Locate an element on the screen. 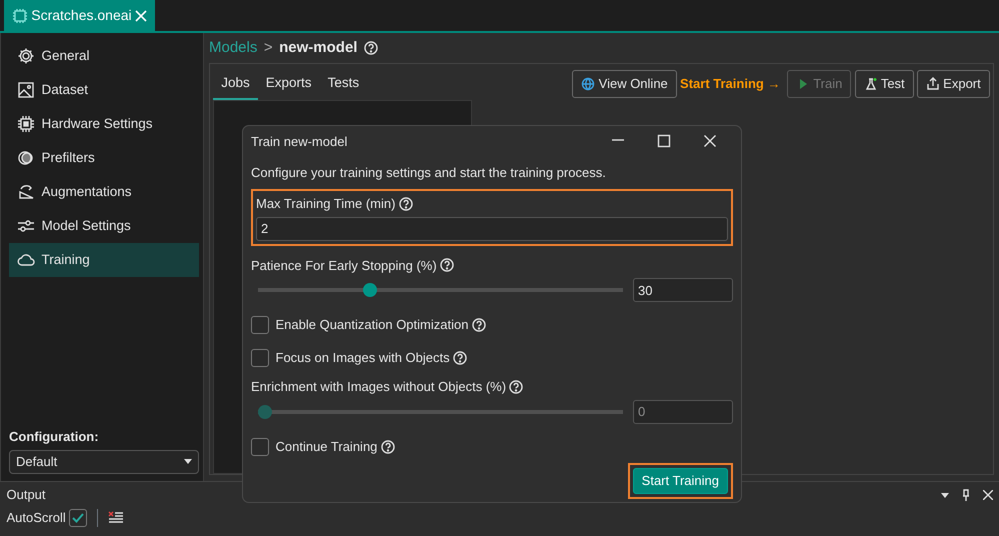 This screenshot has width=999, height=536. pin-icon is located at coordinates (966, 495).